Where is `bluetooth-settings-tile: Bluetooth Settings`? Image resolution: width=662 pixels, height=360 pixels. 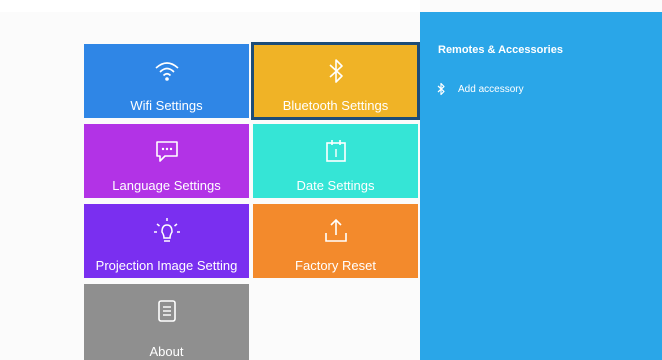 bluetooth-settings-tile: Bluetooth Settings is located at coordinates (335, 81).